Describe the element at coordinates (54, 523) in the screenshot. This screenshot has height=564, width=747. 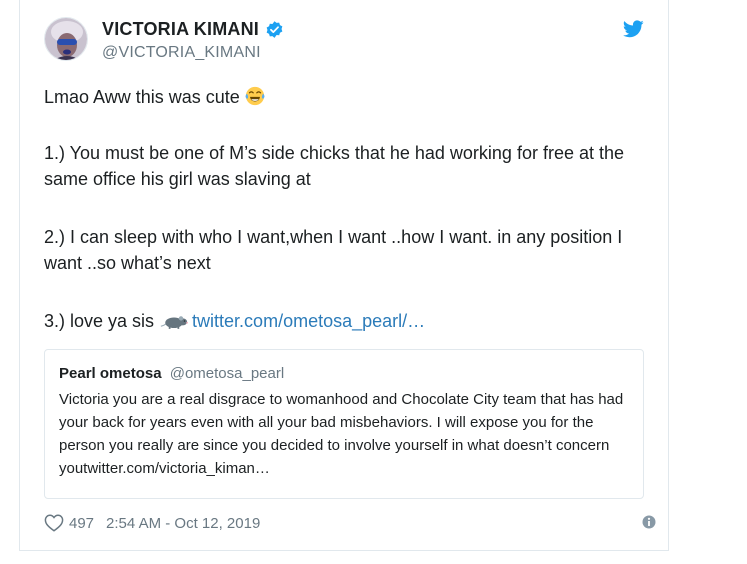
I see `heart-icon` at that location.